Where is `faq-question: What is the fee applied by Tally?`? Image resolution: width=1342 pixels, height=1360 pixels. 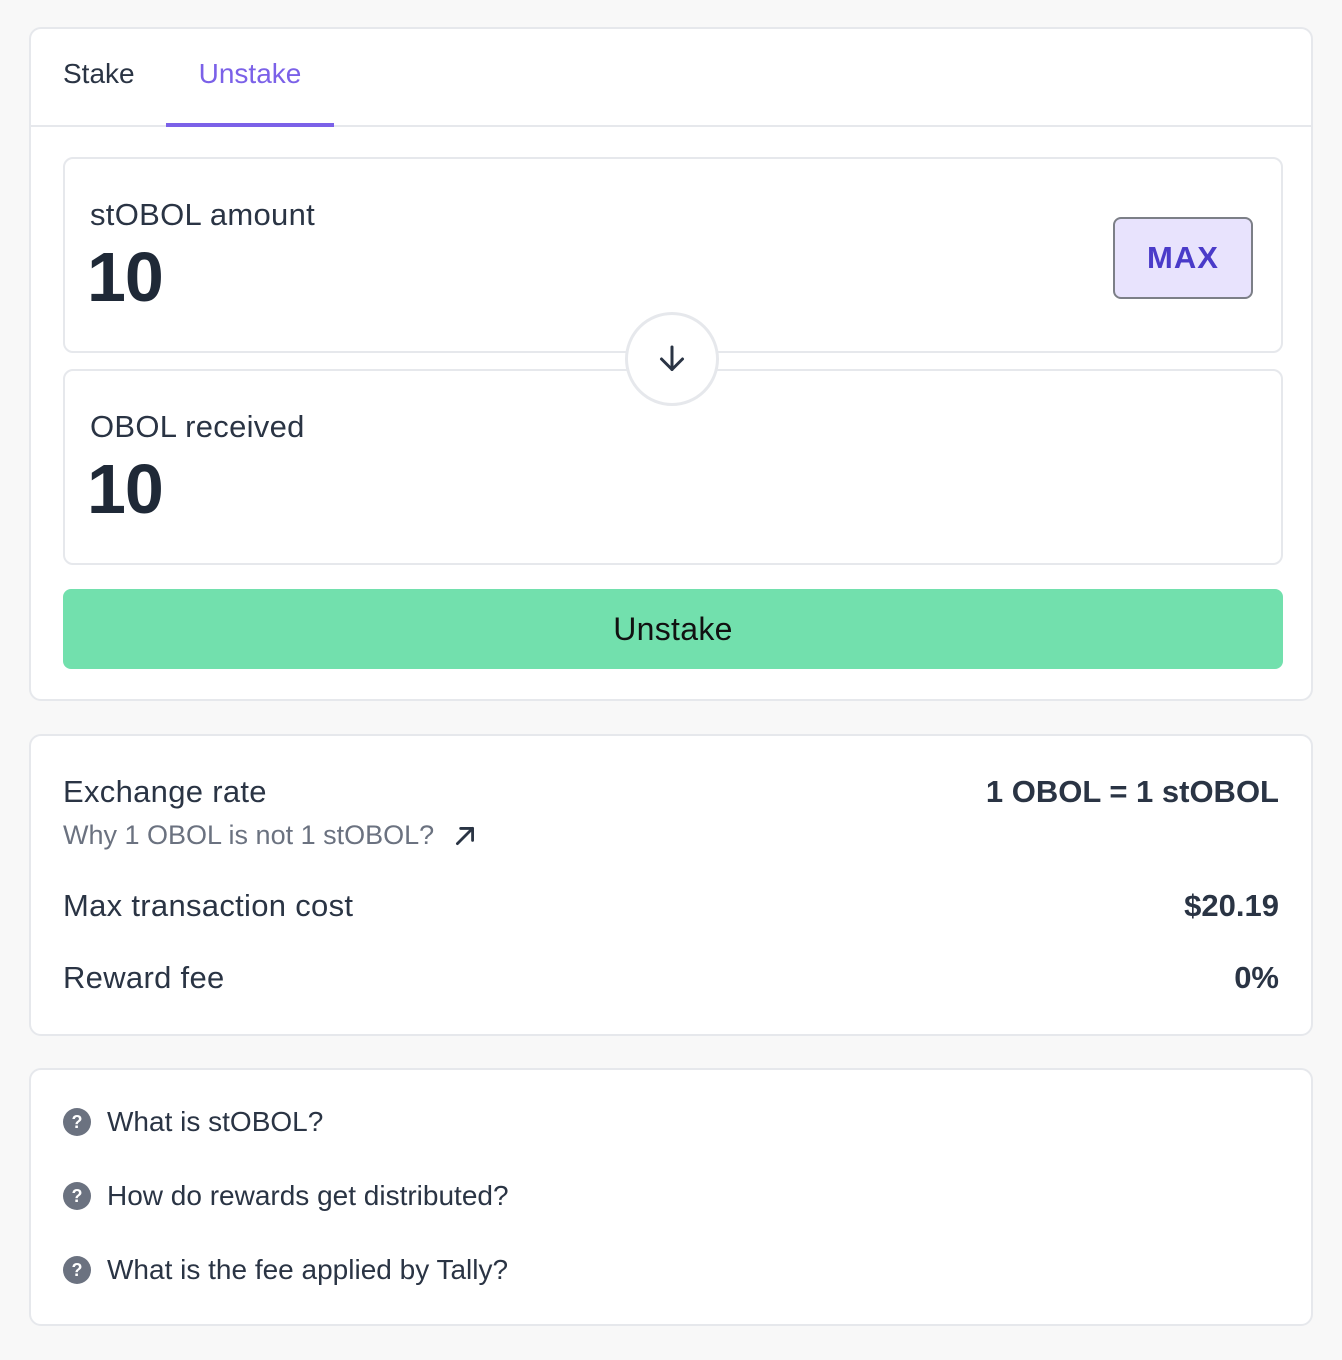 faq-question: What is the fee applied by Tally? is located at coordinates (308, 1269).